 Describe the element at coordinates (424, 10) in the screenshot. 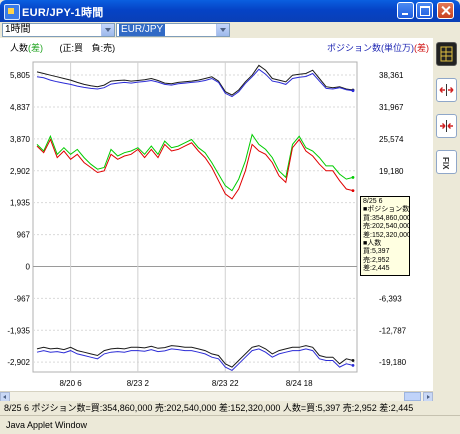

I see `maximize-button` at that location.